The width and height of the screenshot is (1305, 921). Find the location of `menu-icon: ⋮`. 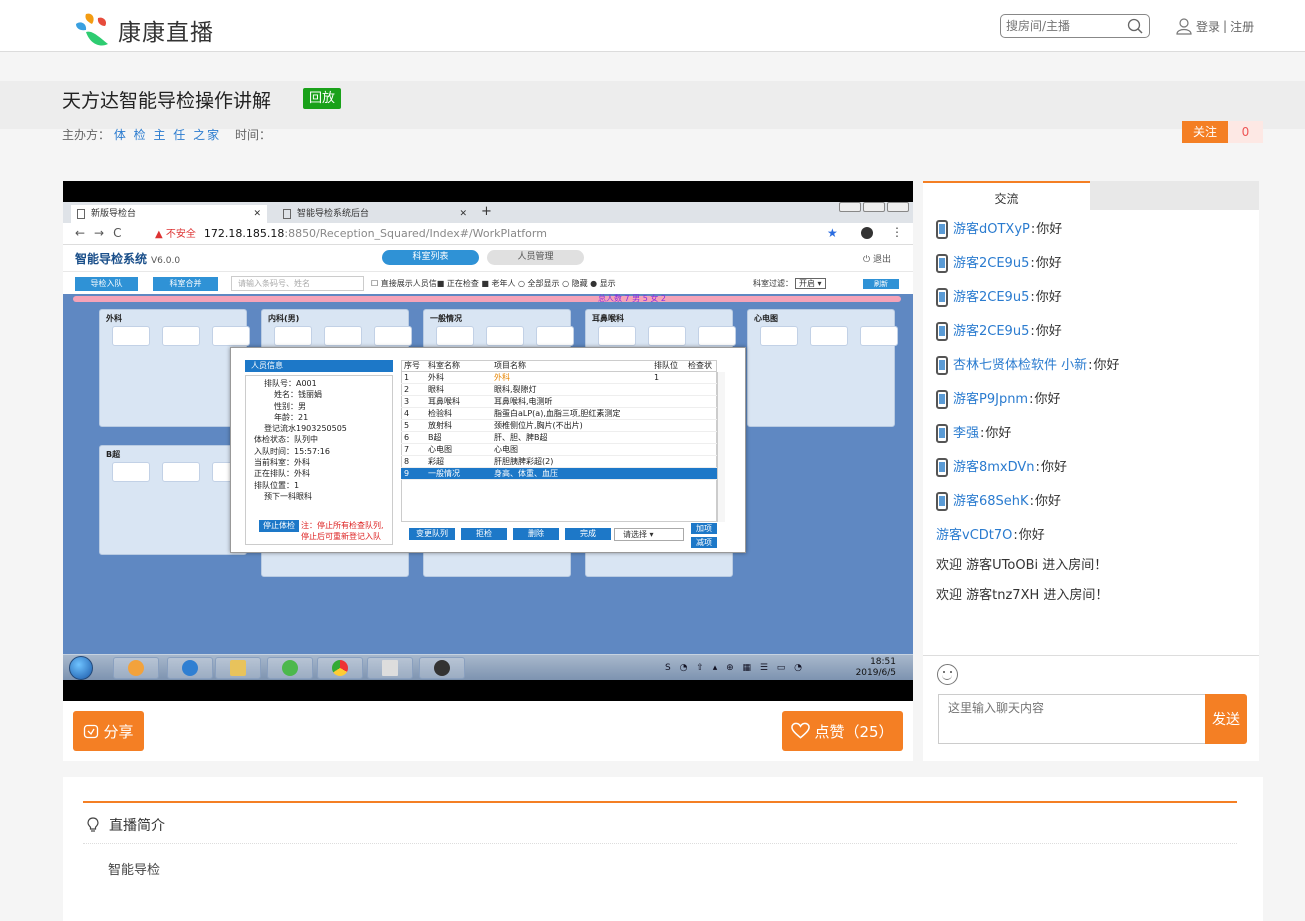

menu-icon: ⋮ is located at coordinates (897, 232).